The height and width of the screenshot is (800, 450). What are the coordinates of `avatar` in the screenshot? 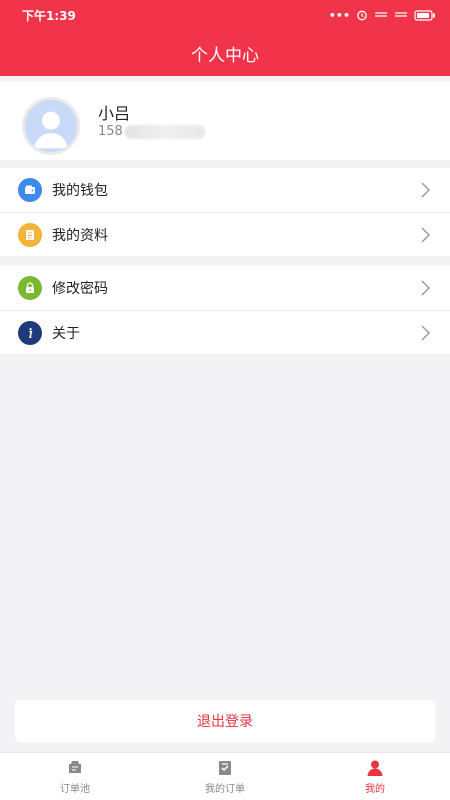 It's located at (51, 126).